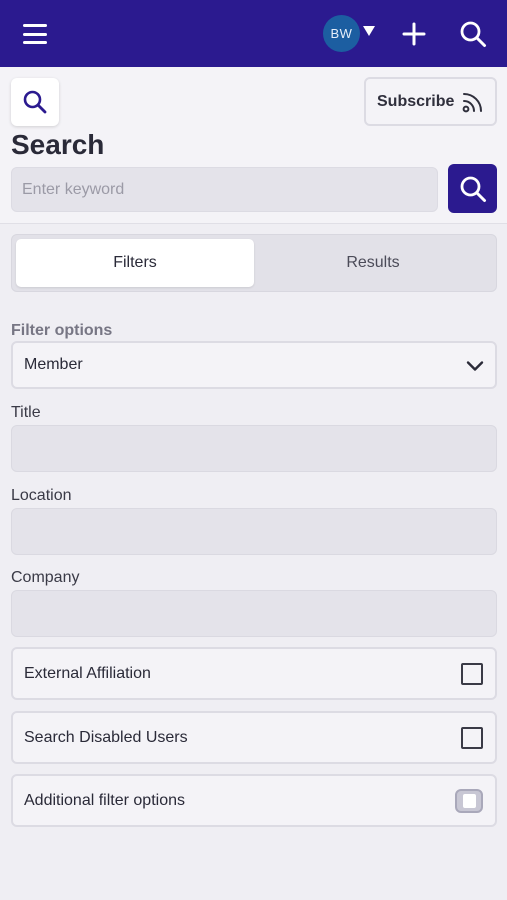 This screenshot has height=900, width=507. I want to click on filter-options-select: Member, so click(254, 365).